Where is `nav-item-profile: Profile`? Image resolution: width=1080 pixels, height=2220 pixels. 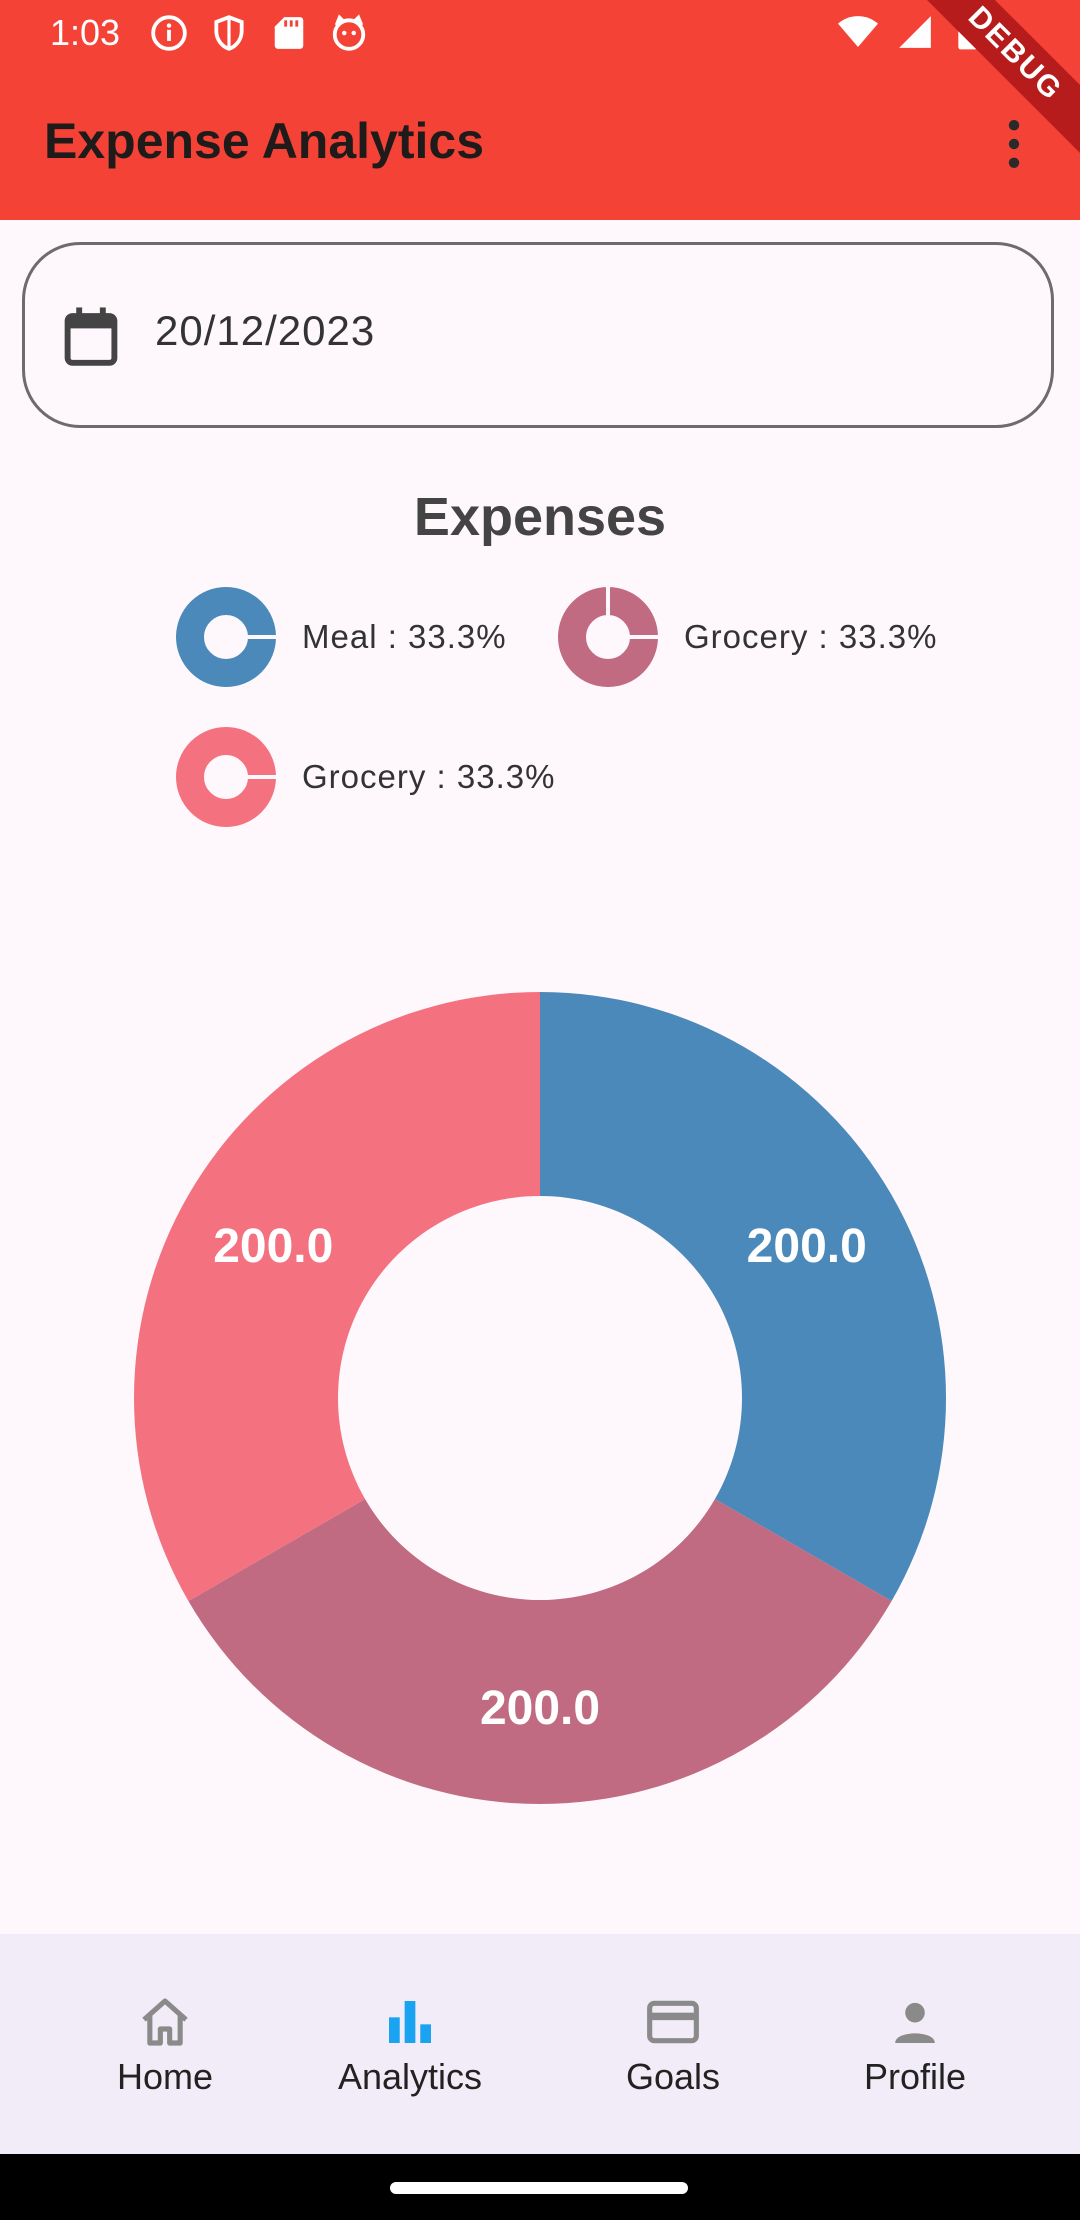 nav-item-profile: Profile is located at coordinates (915, 2046).